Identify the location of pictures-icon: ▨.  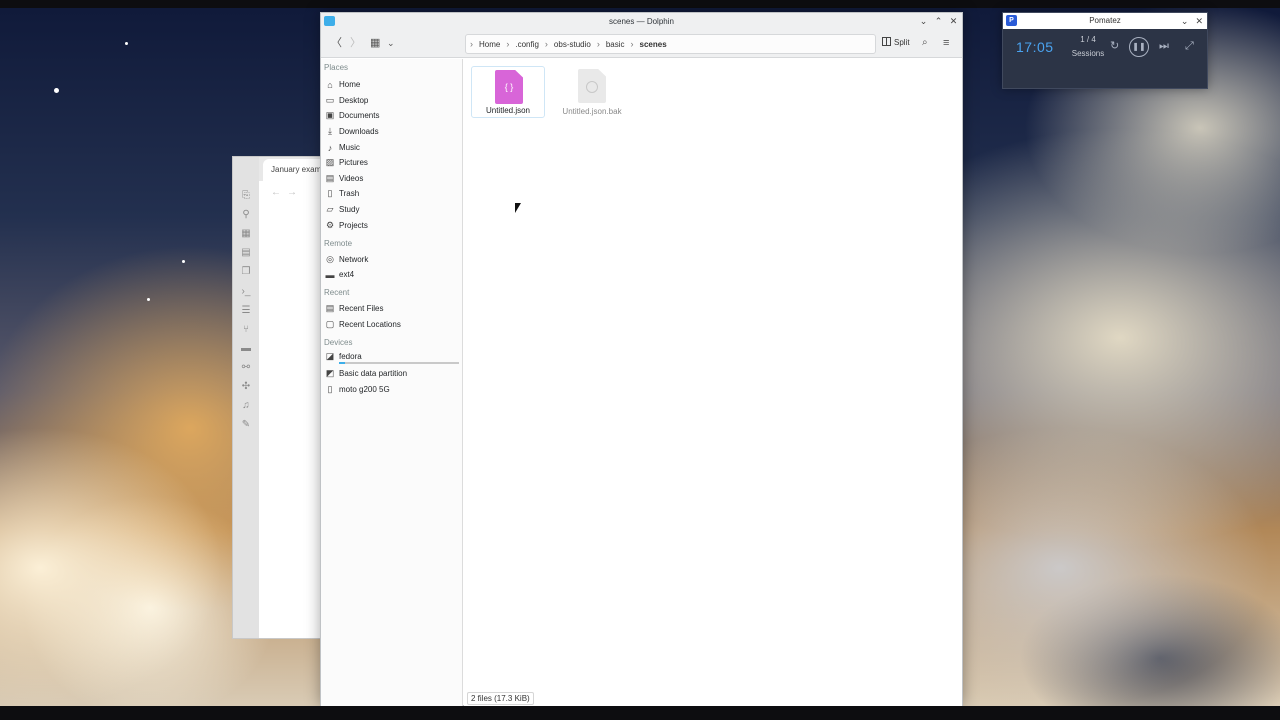
(330, 162).